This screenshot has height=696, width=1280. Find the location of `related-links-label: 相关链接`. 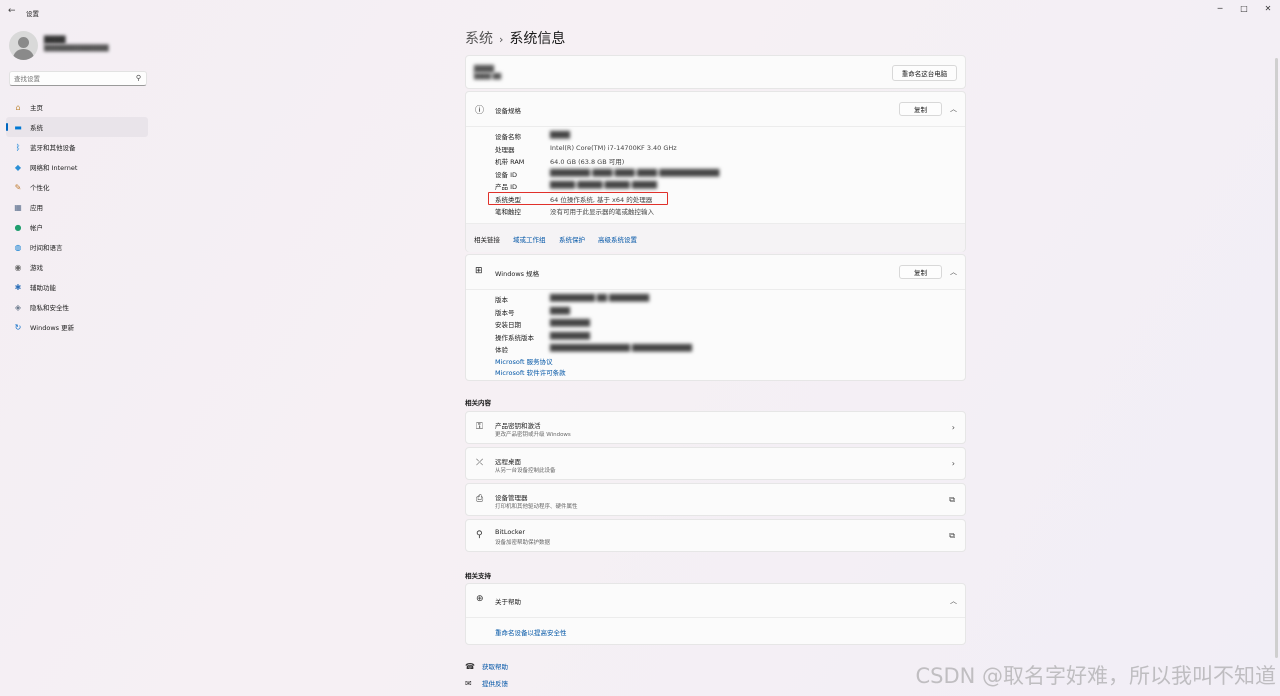

related-links-label: 相关链接 is located at coordinates (487, 240).